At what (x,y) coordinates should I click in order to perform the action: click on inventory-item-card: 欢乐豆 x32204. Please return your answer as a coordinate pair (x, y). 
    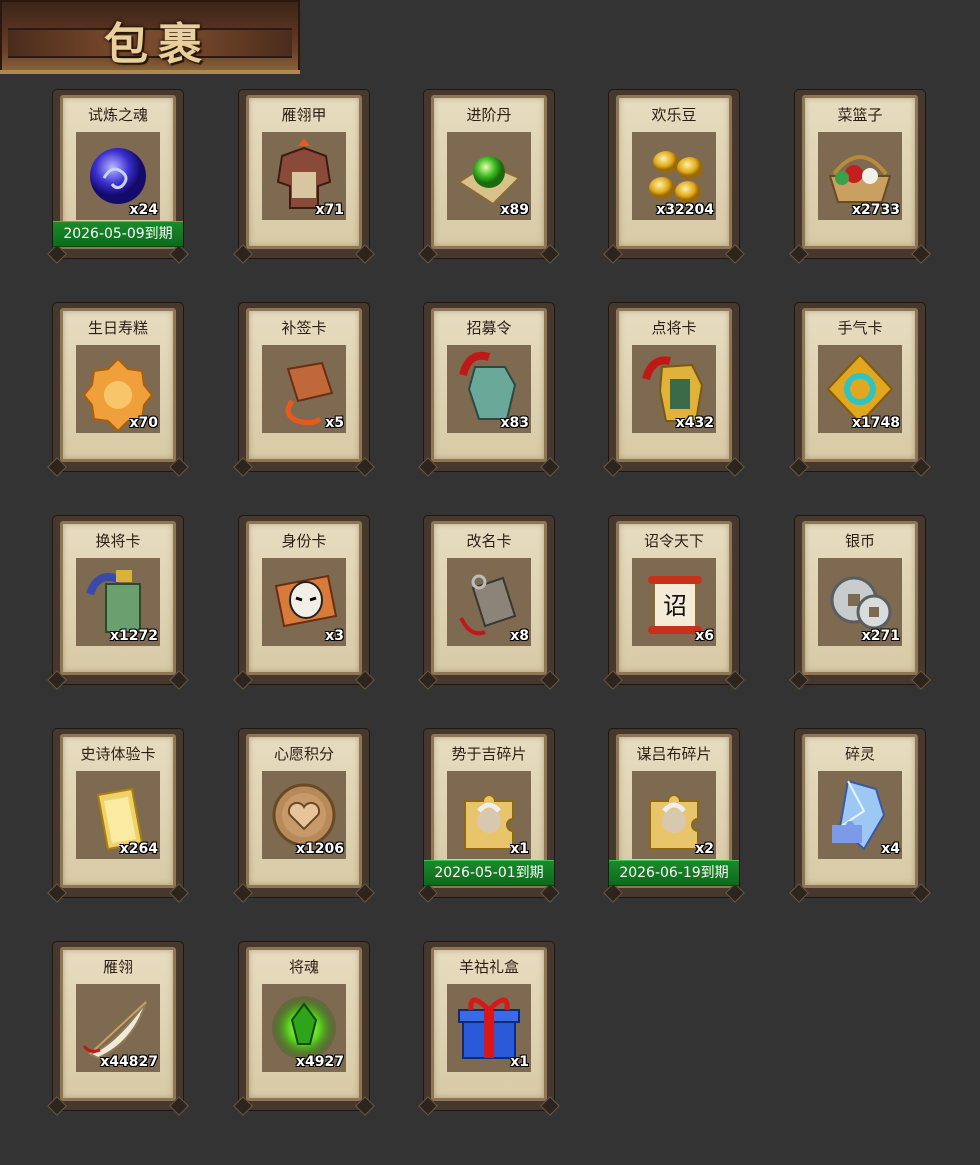
    Looking at the image, I should click on (674, 177).